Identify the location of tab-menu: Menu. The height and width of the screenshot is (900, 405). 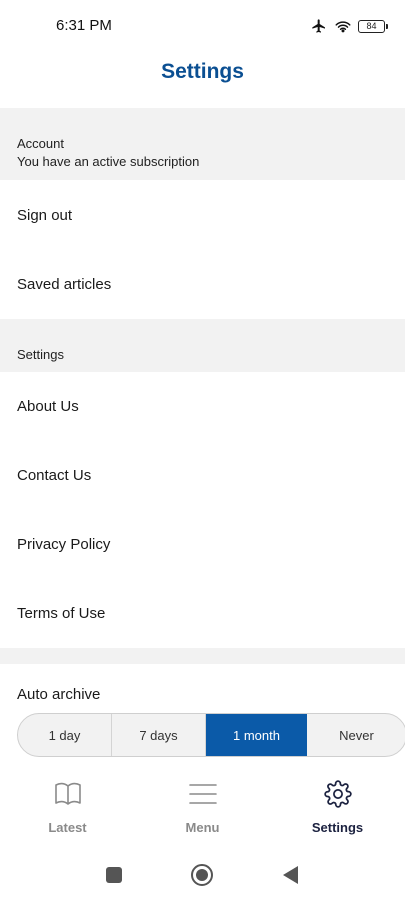
(202, 808).